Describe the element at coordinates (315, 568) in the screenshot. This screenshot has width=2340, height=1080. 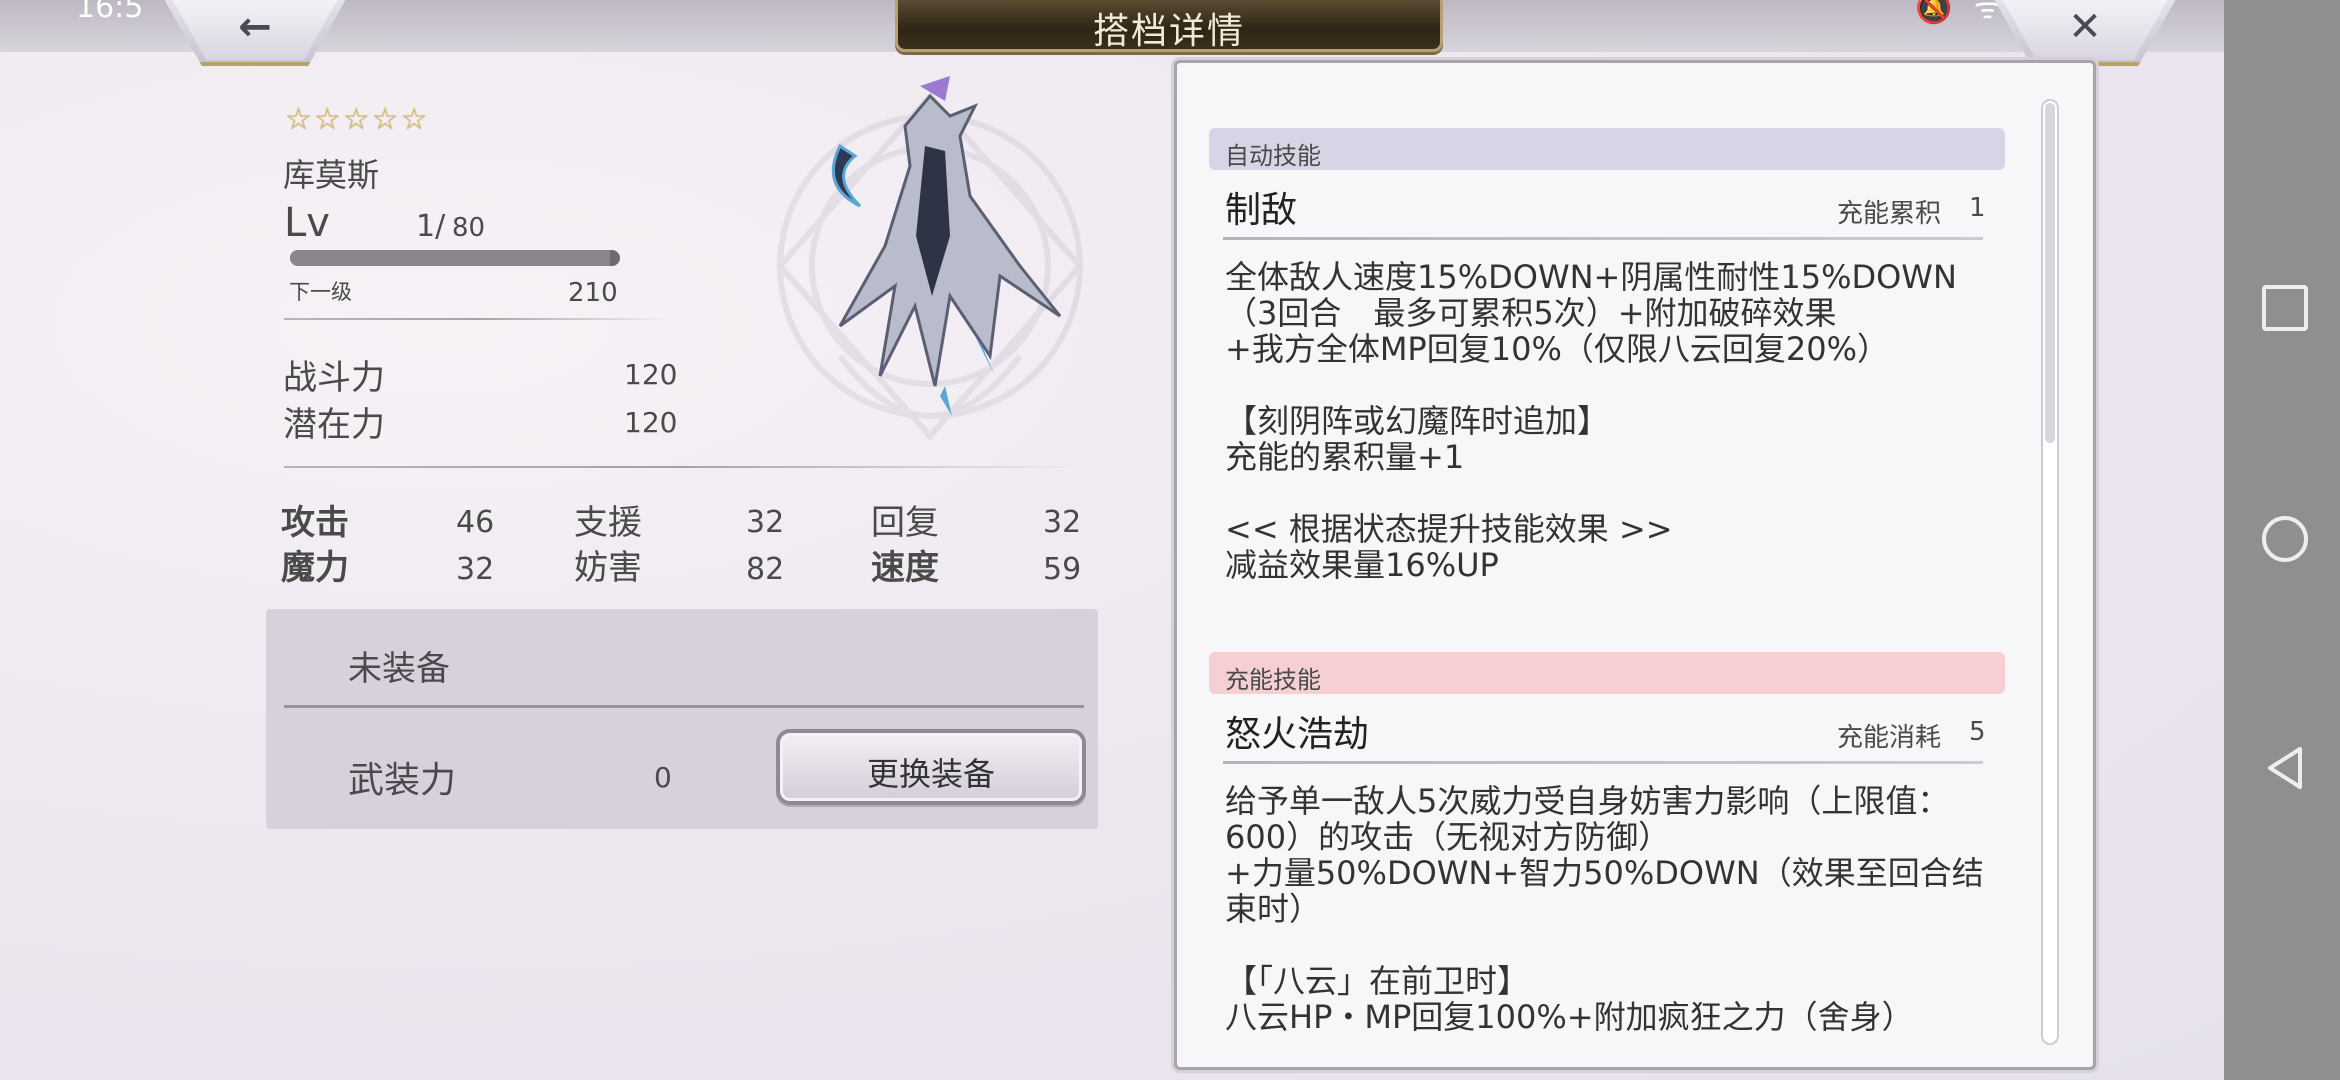
I see `stat-magic-label: 魔力` at that location.